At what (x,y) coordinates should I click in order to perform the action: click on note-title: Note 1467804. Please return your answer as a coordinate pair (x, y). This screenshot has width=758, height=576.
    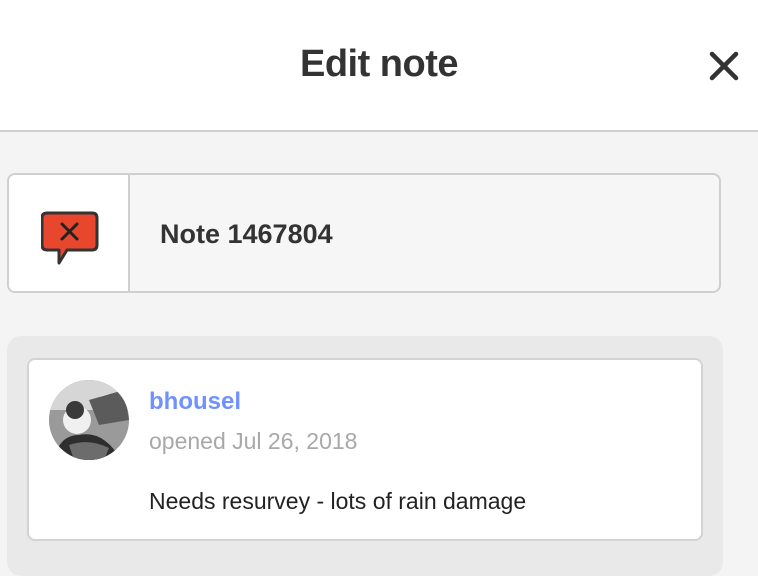
    Looking at the image, I should click on (246, 234).